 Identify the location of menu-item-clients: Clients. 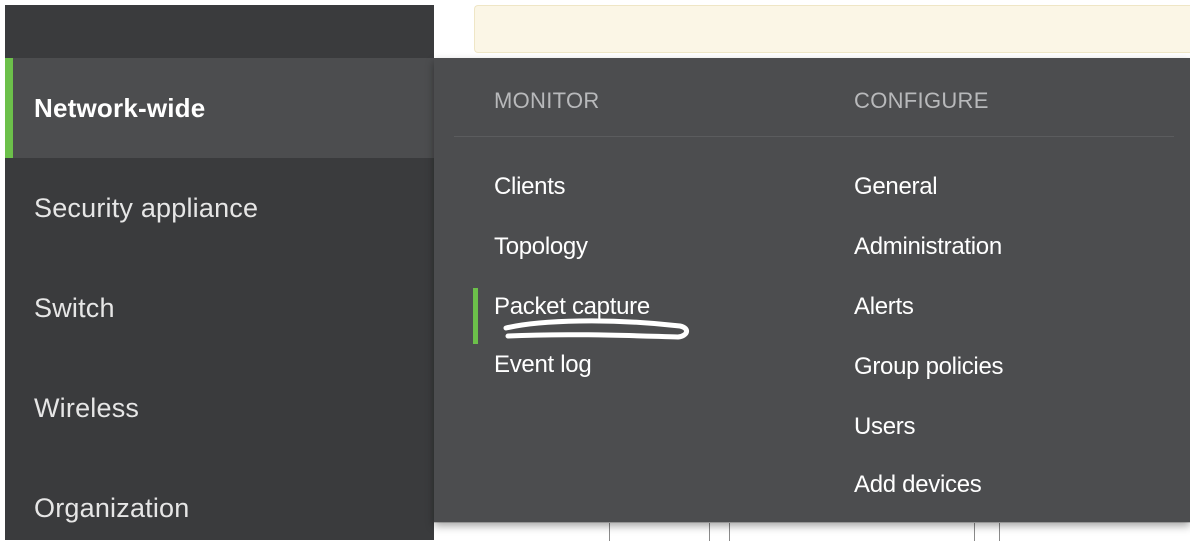
(530, 187).